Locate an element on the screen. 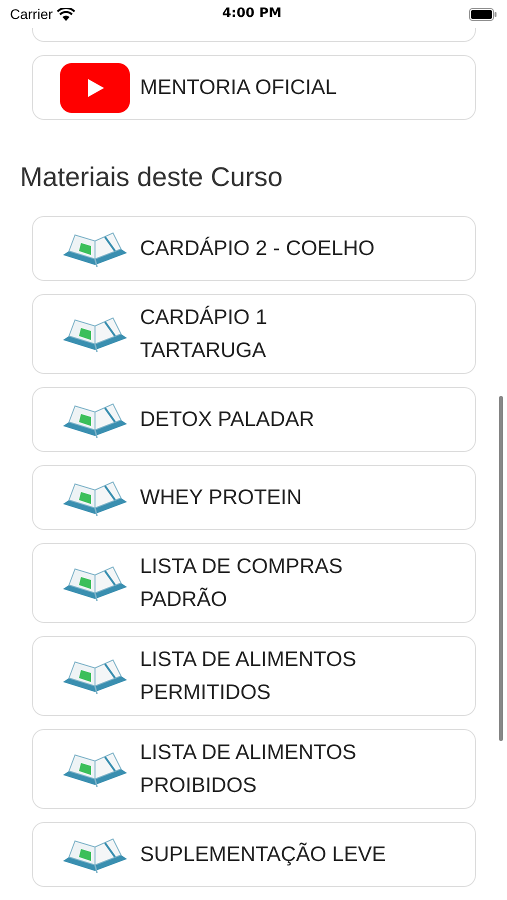 Image resolution: width=507 pixels, height=900 pixels. material-card: DETOX PALADAR is located at coordinates (254, 419).